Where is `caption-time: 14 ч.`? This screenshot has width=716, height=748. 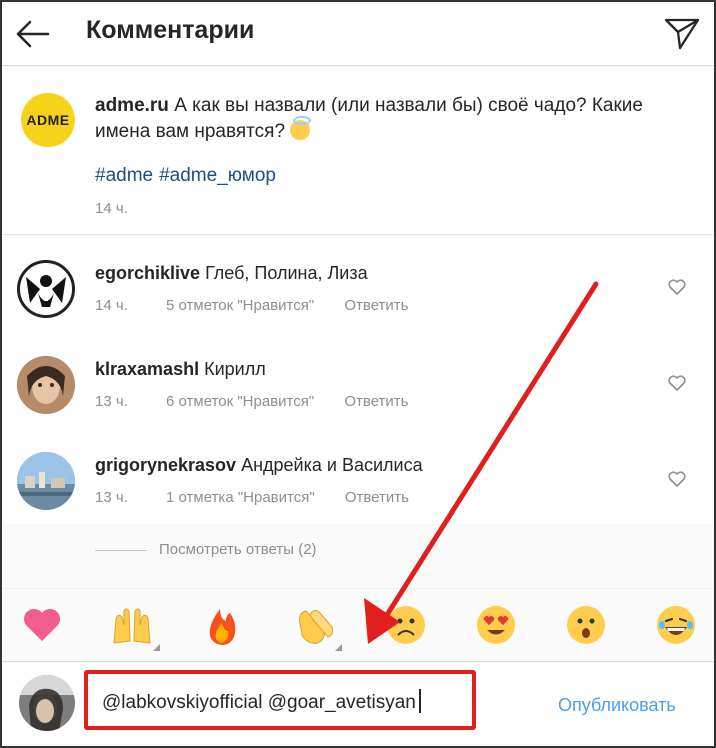
caption-time: 14 ч. is located at coordinates (111, 208).